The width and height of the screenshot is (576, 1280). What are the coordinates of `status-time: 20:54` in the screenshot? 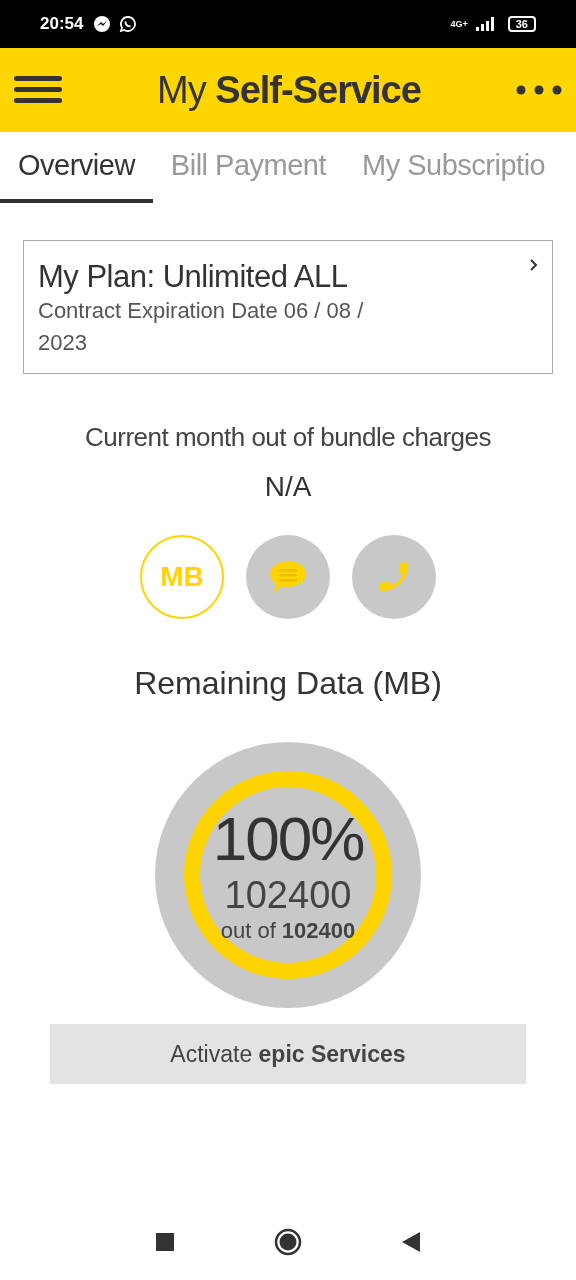 It's located at (62, 24).